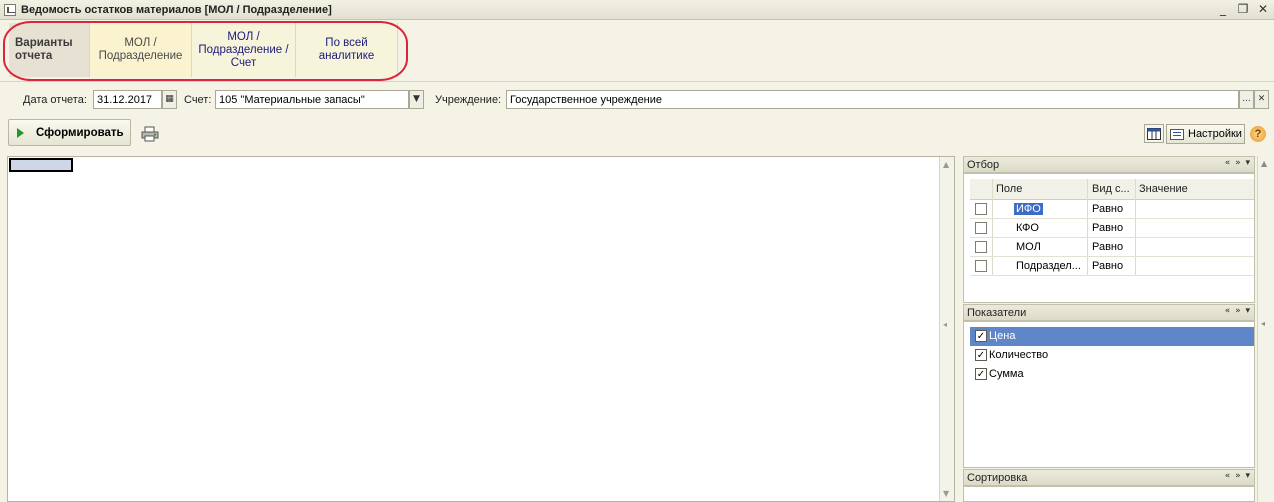  What do you see at coordinates (20, 132) in the screenshot?
I see `play-icon` at bounding box center [20, 132].